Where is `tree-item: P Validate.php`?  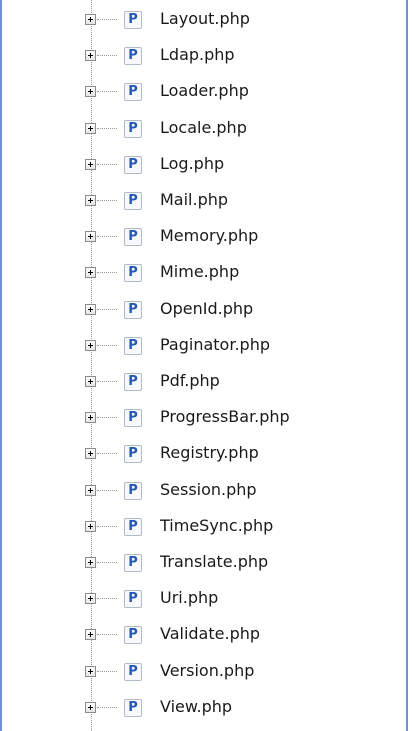
tree-item: P Validate.php is located at coordinates (204, 636).